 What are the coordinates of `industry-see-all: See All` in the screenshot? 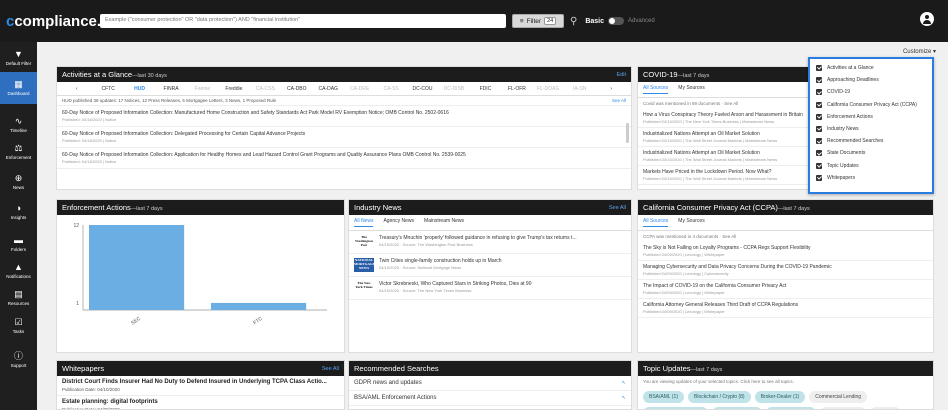 It's located at (617, 208).